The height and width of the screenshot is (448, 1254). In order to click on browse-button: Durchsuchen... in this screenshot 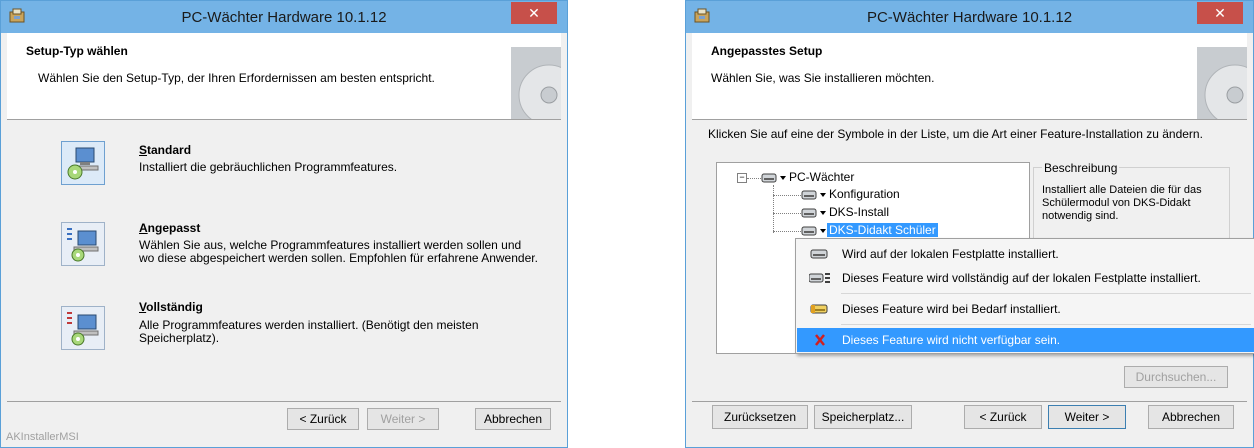, I will do `click(1176, 377)`.